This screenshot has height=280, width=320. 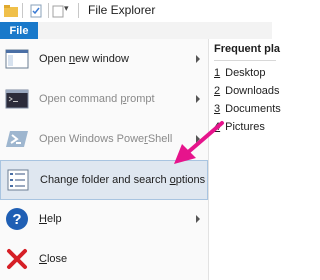 What do you see at coordinates (104, 220) in the screenshot?
I see `menu-item-help: ? Help` at bounding box center [104, 220].